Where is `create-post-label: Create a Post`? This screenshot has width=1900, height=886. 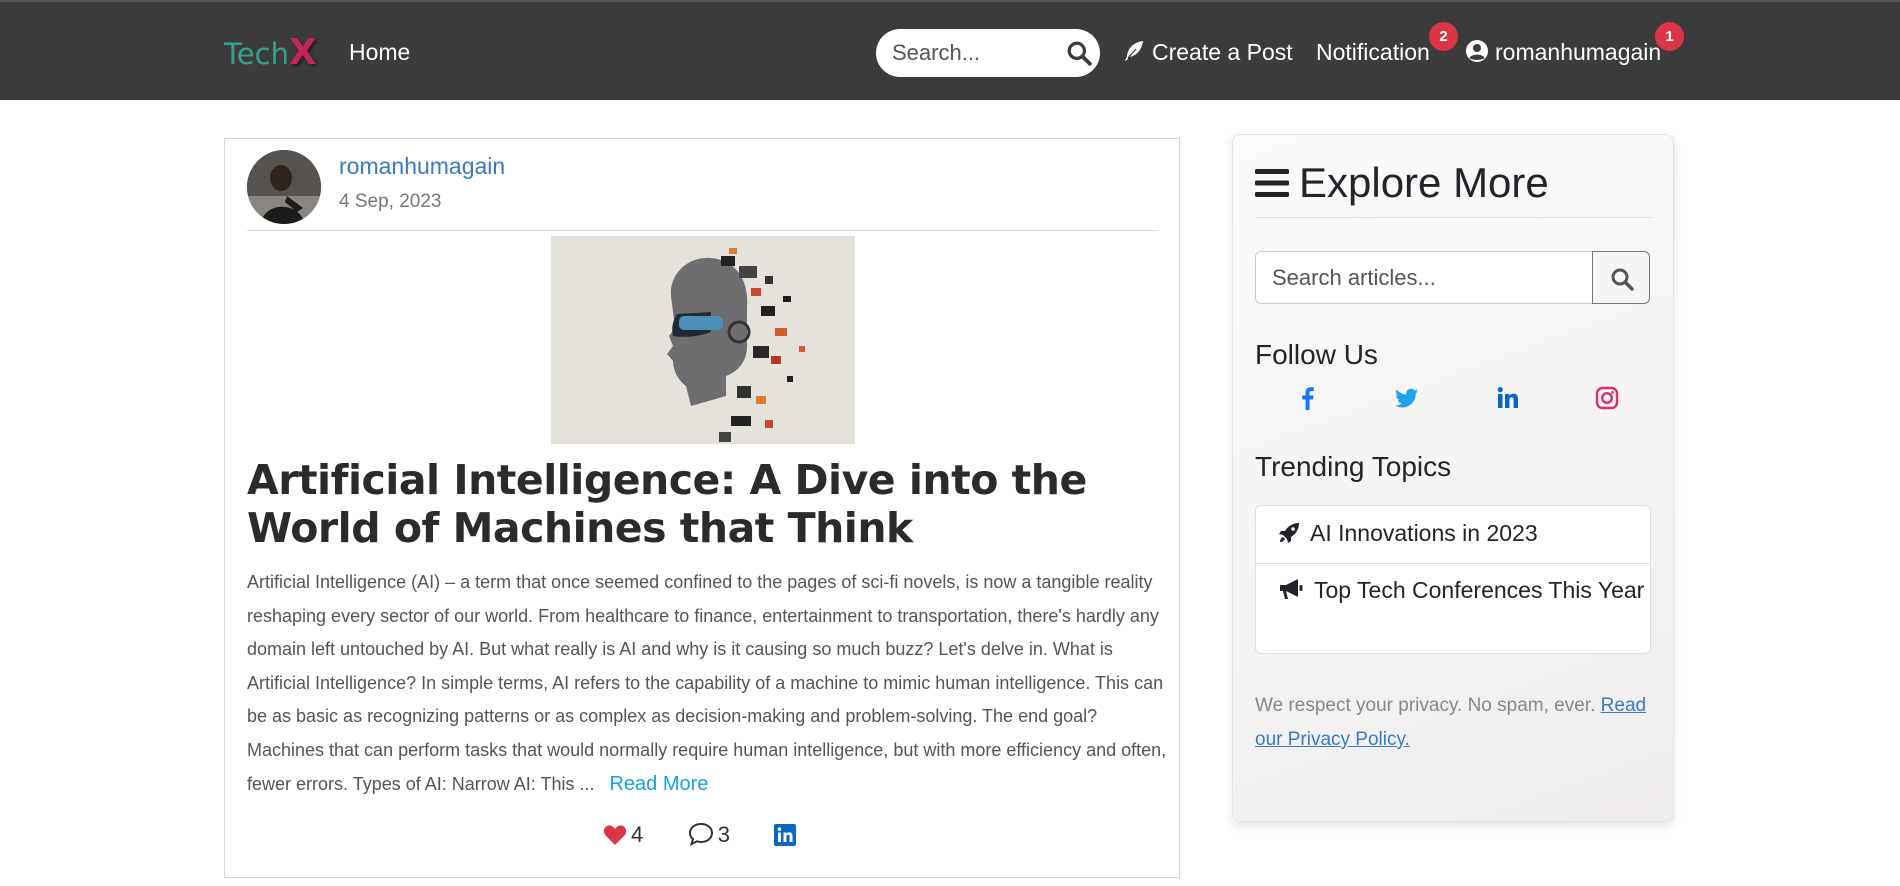
create-post-label: Create a Post is located at coordinates (1222, 52).